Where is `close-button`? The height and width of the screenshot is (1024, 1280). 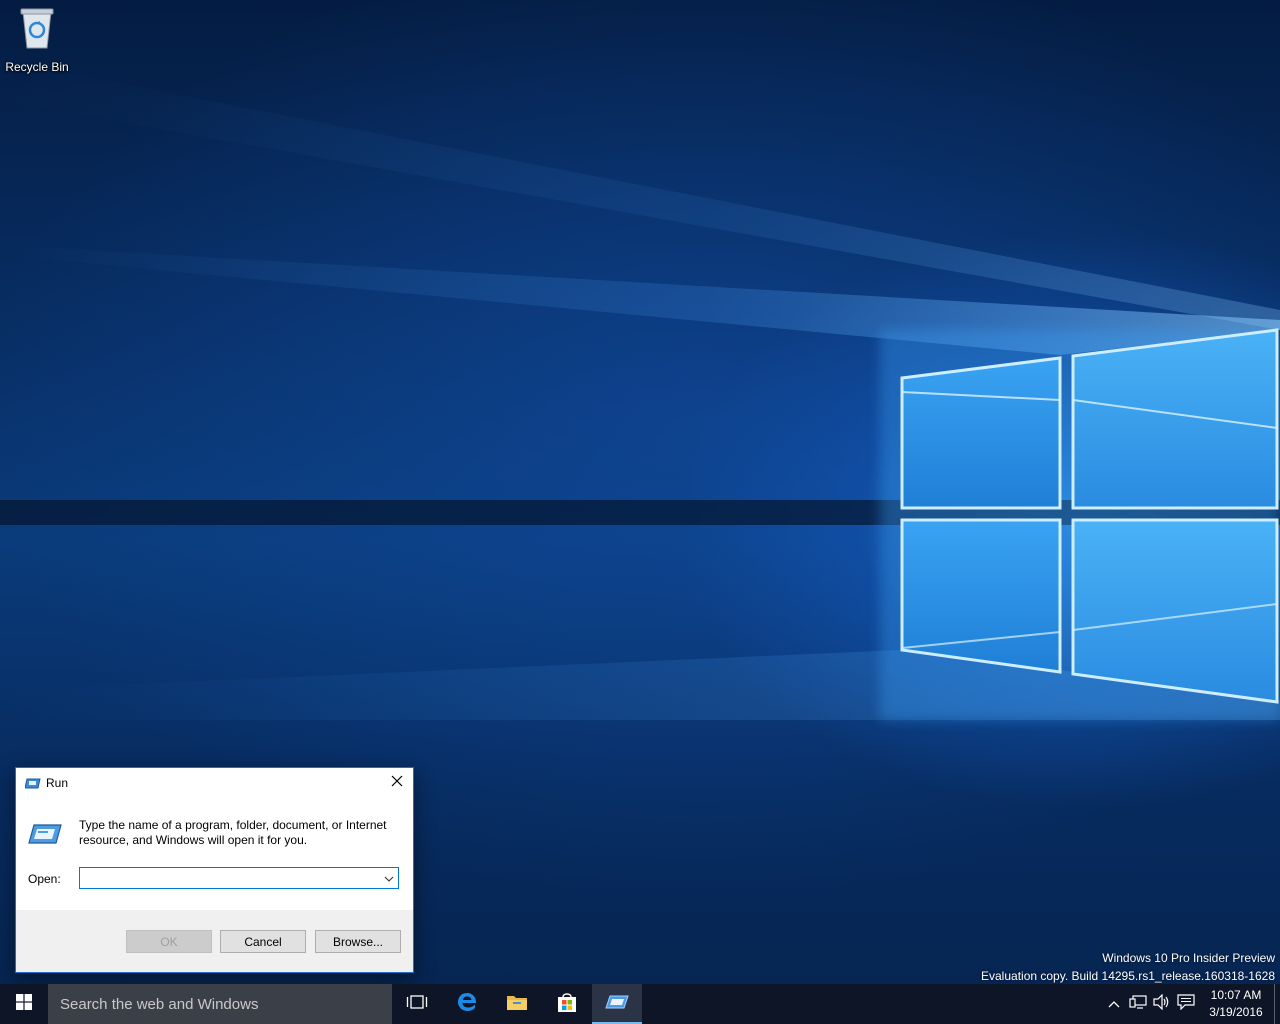
close-button is located at coordinates (397, 782).